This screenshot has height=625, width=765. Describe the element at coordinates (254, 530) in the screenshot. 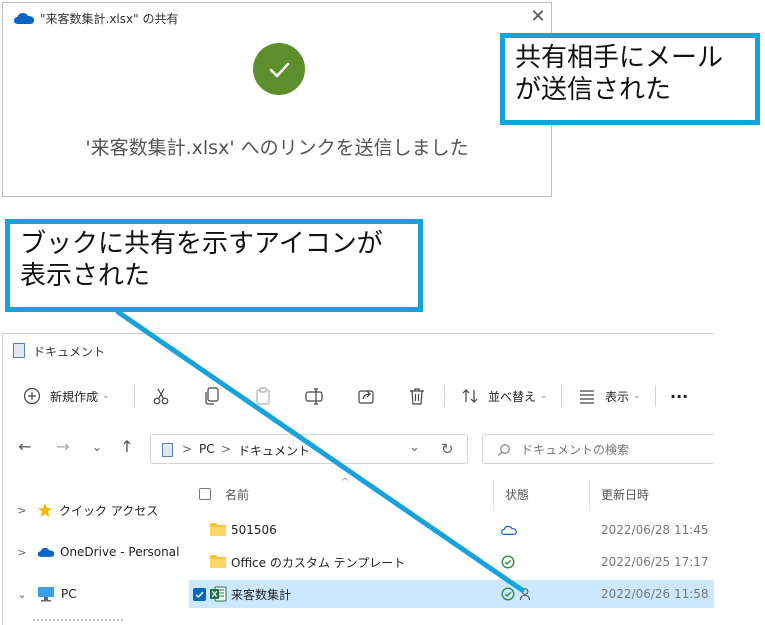

I see `file-name: 501506` at that location.